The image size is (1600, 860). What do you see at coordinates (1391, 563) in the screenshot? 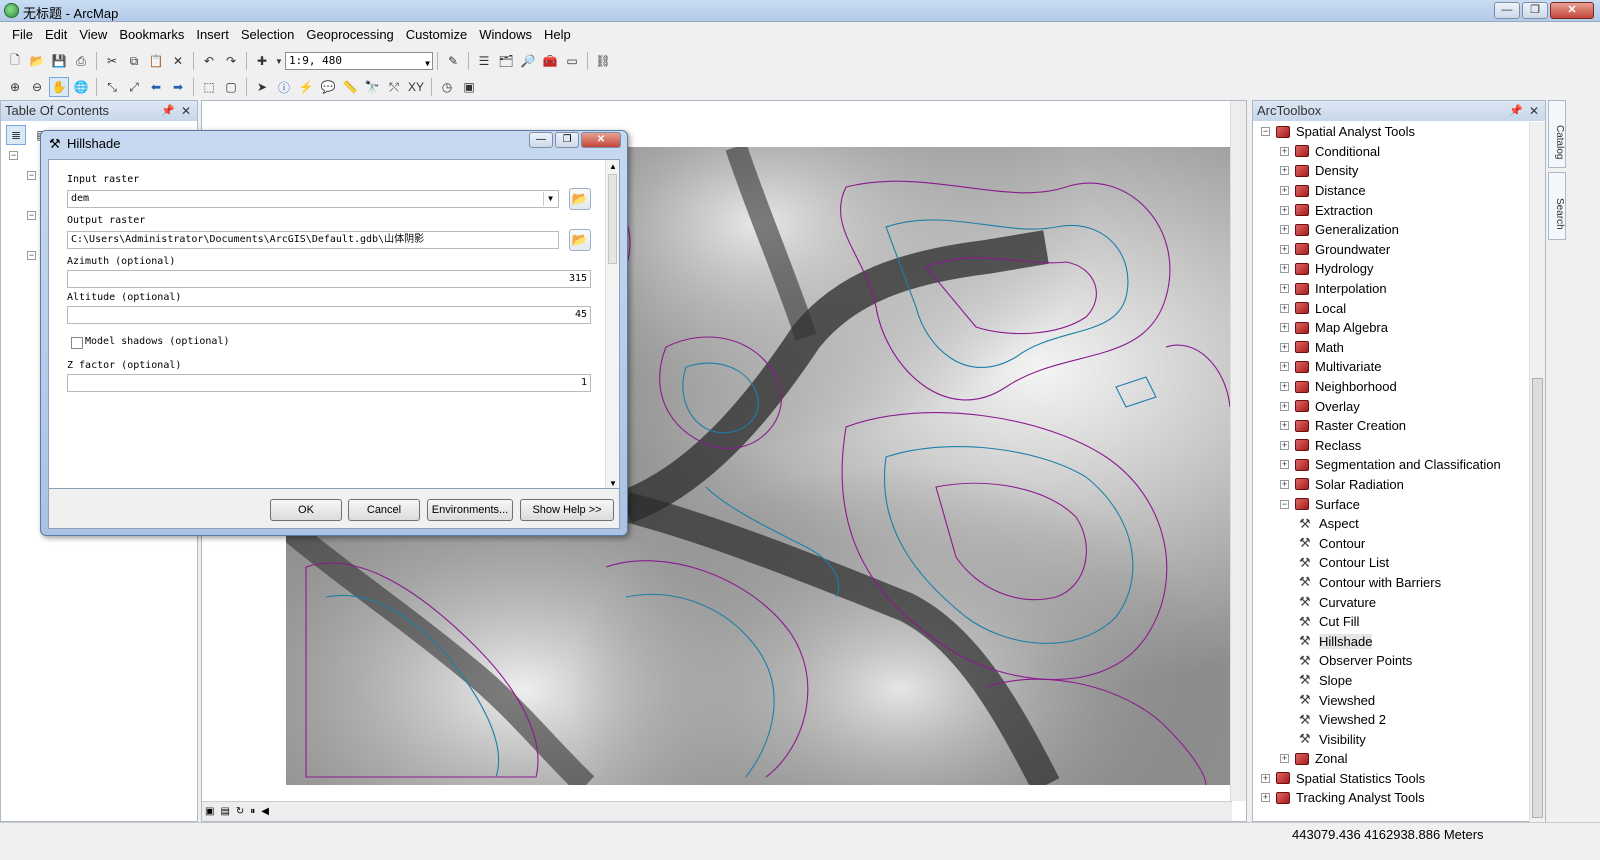
I see `tool-item: ⚒ Contour List` at bounding box center [1391, 563].